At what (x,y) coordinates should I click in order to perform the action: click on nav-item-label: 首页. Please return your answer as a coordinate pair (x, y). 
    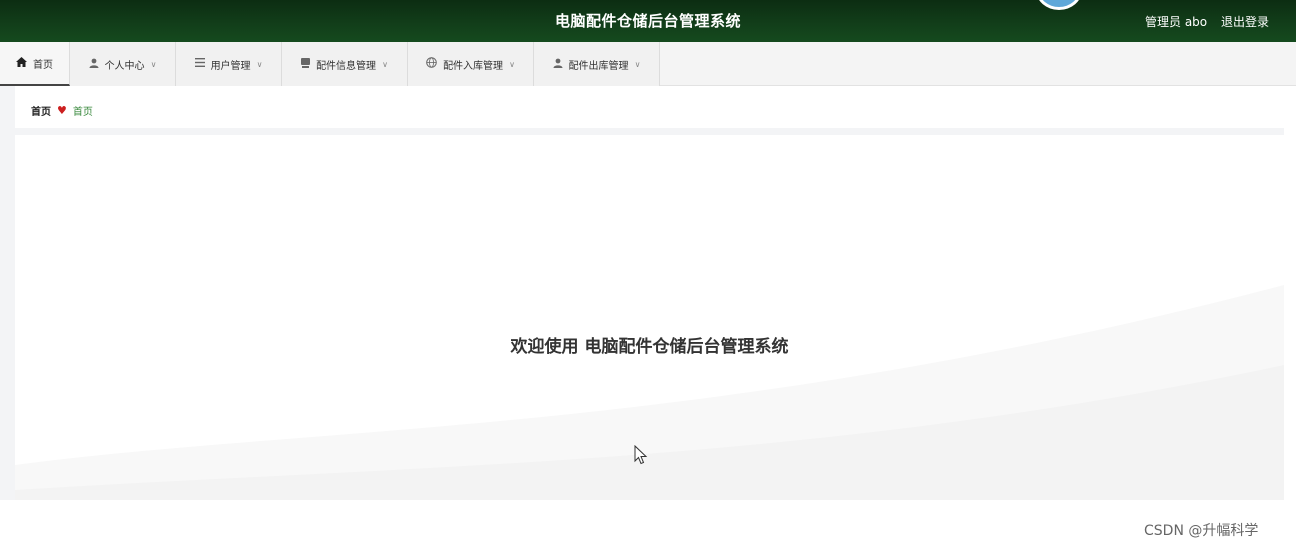
    Looking at the image, I should click on (43, 65).